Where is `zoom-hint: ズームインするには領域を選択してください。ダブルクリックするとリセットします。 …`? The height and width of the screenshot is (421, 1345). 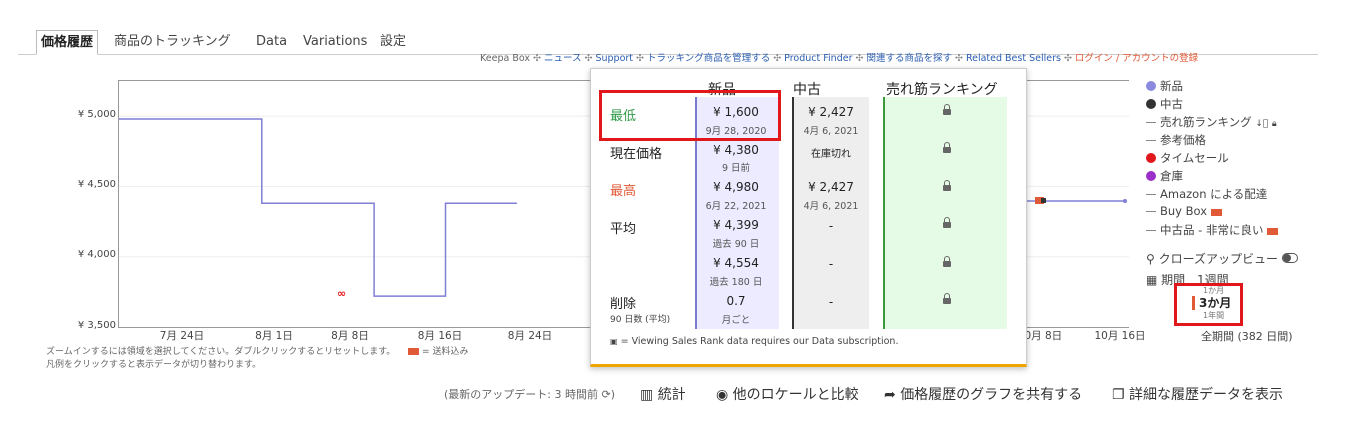
zoom-hint: ズームインするには領域を選択してください。ダブルクリックするとリセットします。 … is located at coordinates (257, 352).